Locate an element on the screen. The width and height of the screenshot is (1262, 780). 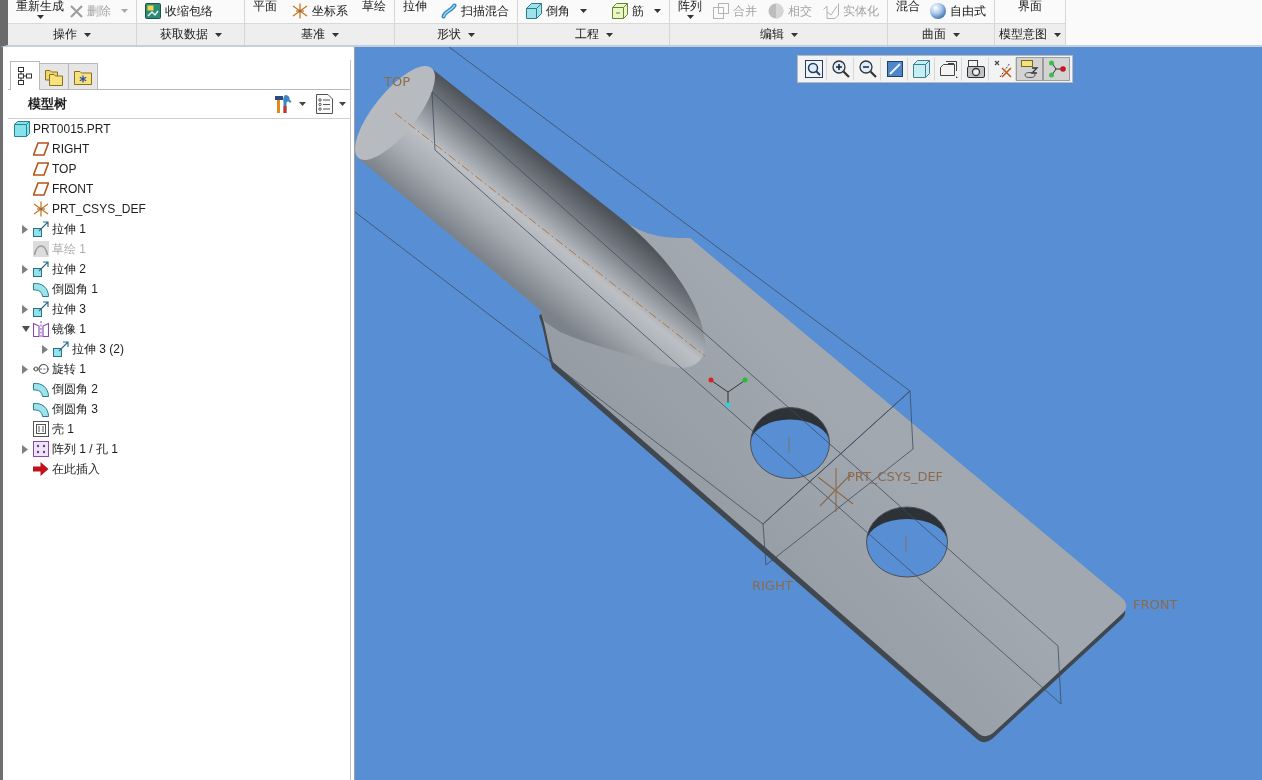
tree-item: 拉伸 3 (2) is located at coordinates (66, 349).